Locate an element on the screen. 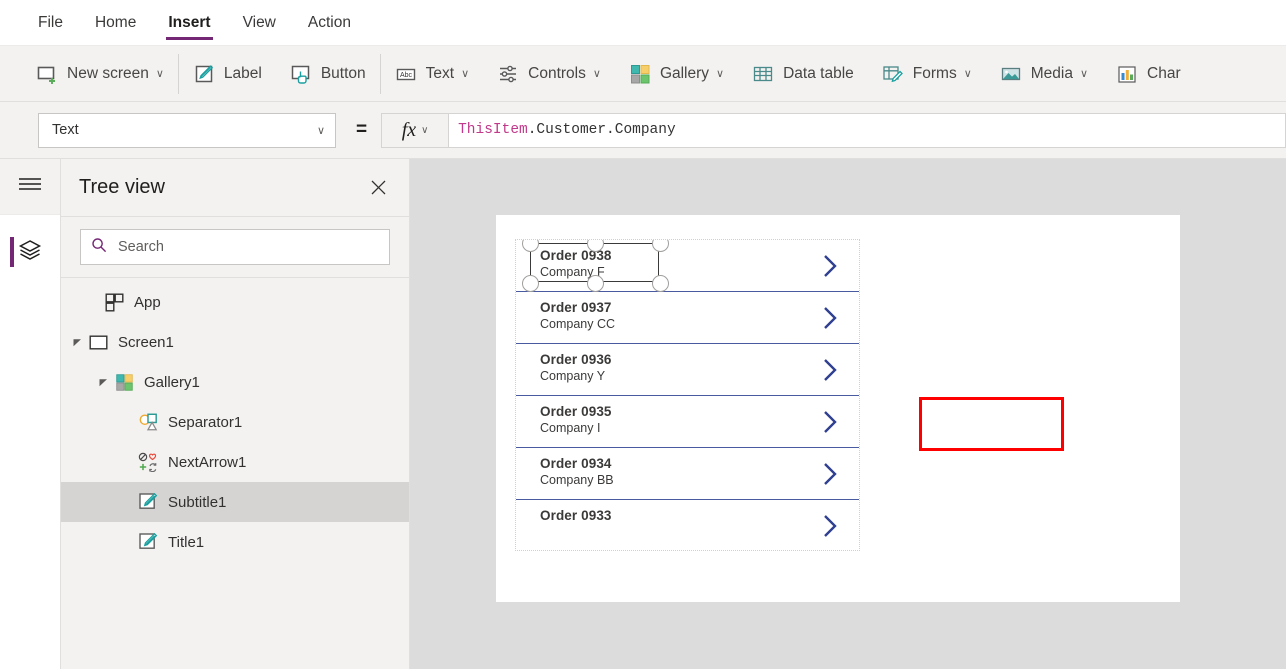 The height and width of the screenshot is (670, 1286). gallery-row-subtitle: Company CC is located at coordinates (577, 324).